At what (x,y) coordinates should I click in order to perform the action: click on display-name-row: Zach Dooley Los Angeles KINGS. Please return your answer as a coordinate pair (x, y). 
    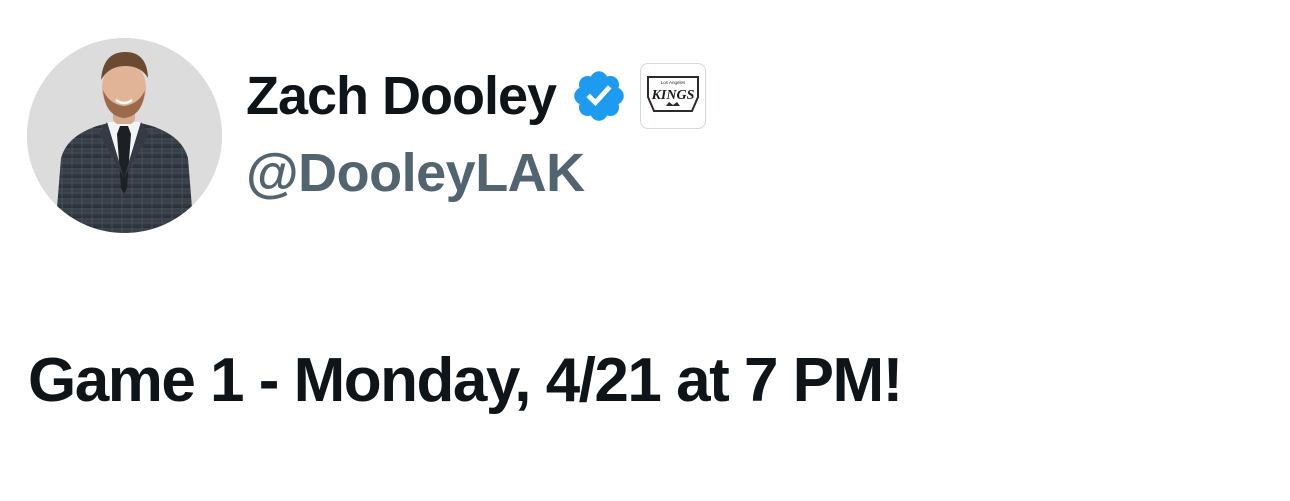
    Looking at the image, I should click on (476, 95).